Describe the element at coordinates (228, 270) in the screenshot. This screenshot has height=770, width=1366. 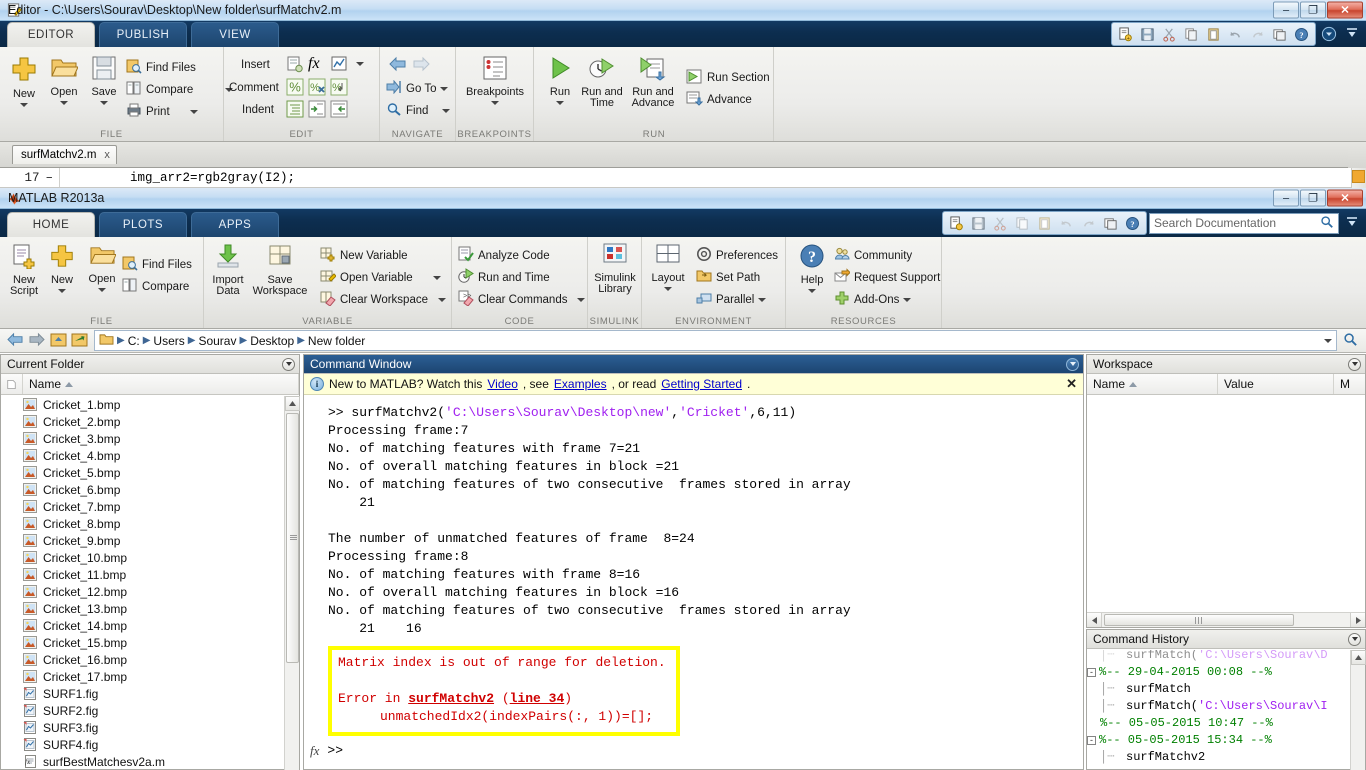
I see `import-data-button: Import Data` at that location.